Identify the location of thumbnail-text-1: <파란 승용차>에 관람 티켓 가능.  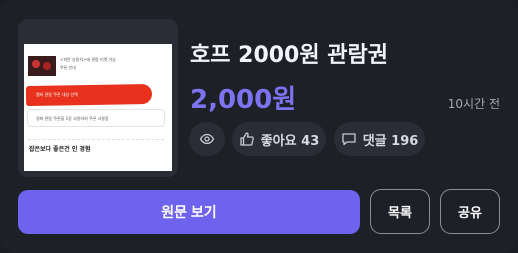
(88, 59).